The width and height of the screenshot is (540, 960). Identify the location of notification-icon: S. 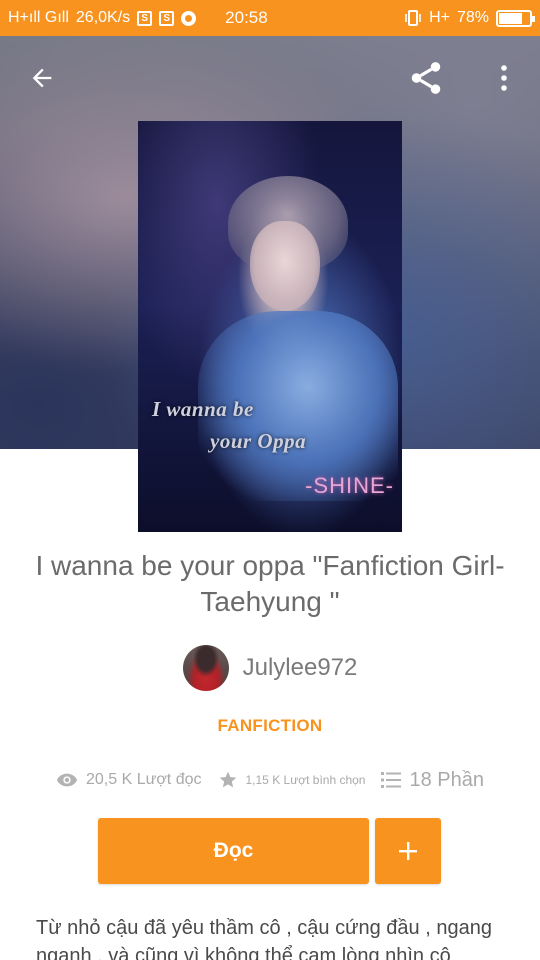
(145, 18).